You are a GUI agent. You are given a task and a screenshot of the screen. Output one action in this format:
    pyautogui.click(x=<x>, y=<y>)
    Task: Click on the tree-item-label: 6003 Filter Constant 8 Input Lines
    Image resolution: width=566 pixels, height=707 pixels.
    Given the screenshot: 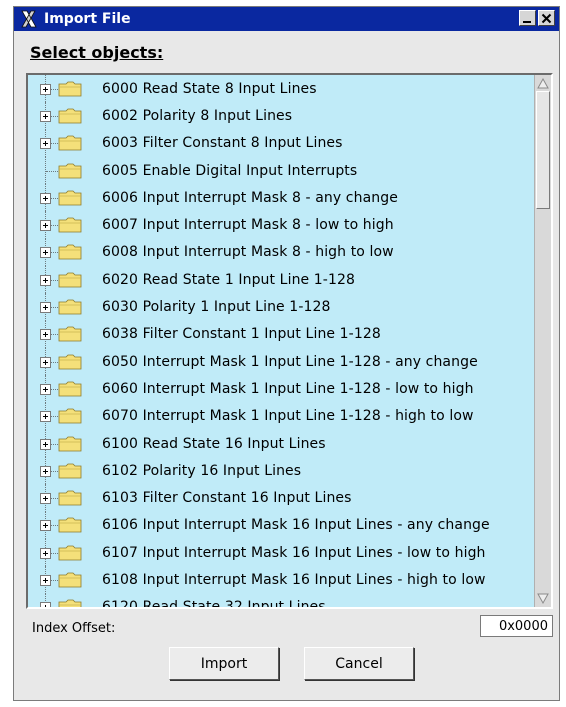 What is the action you would take?
    pyautogui.click(x=222, y=143)
    